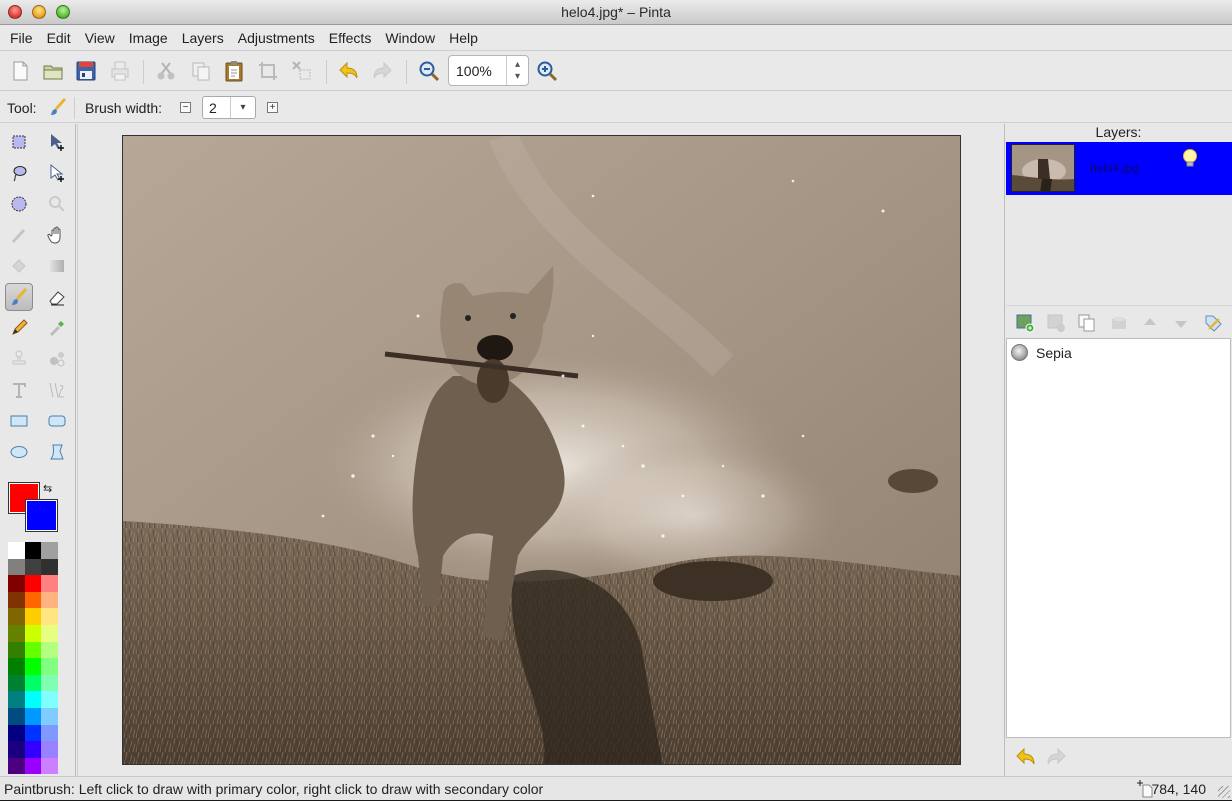 This screenshot has height=801, width=1232. What do you see at coordinates (1119, 168) in the screenshot?
I see `layer-item: helo4.jpg` at bounding box center [1119, 168].